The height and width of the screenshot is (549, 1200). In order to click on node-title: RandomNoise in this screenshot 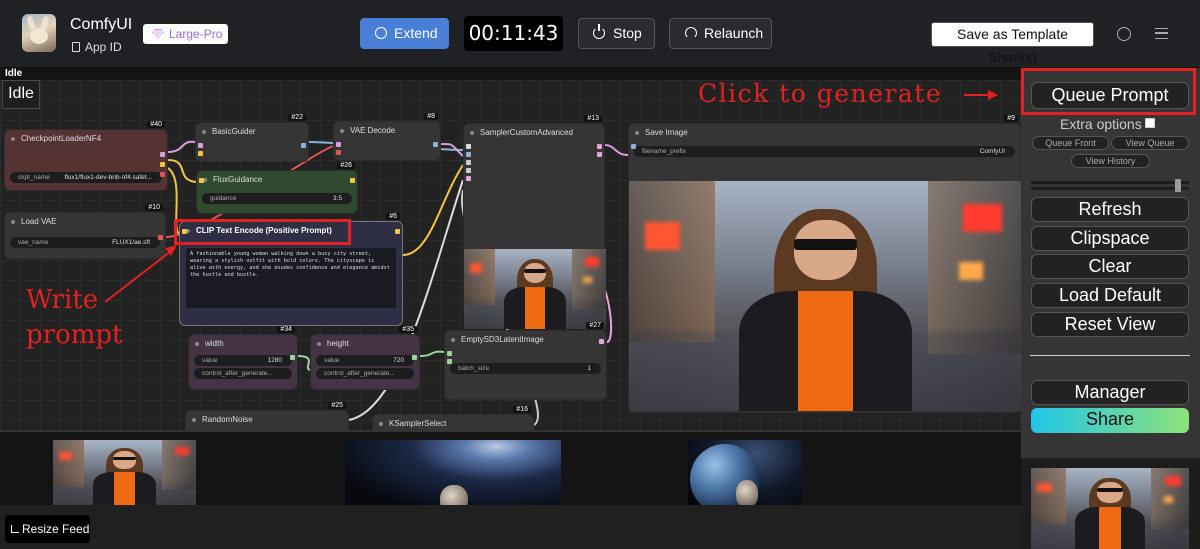, I will do `click(267, 420)`.